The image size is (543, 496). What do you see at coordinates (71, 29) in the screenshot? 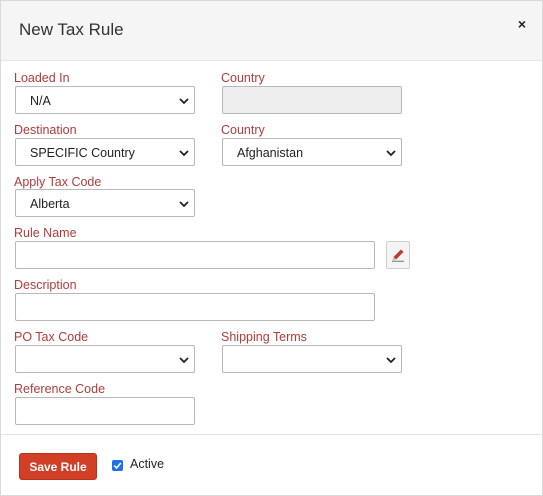
I see `dialog-title: New Tax Rule` at bounding box center [71, 29].